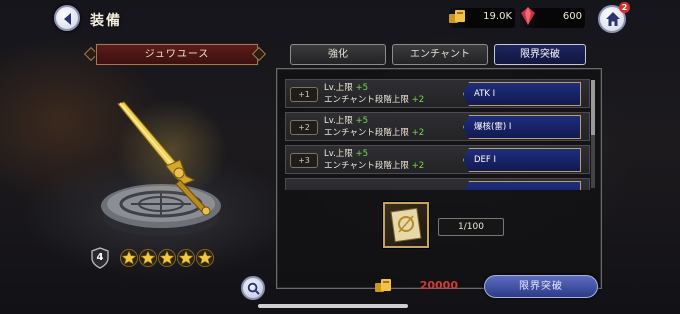 The height and width of the screenshot is (314, 680). Describe the element at coordinates (106, 21) in the screenshot. I see `page-title: 装備` at that location.